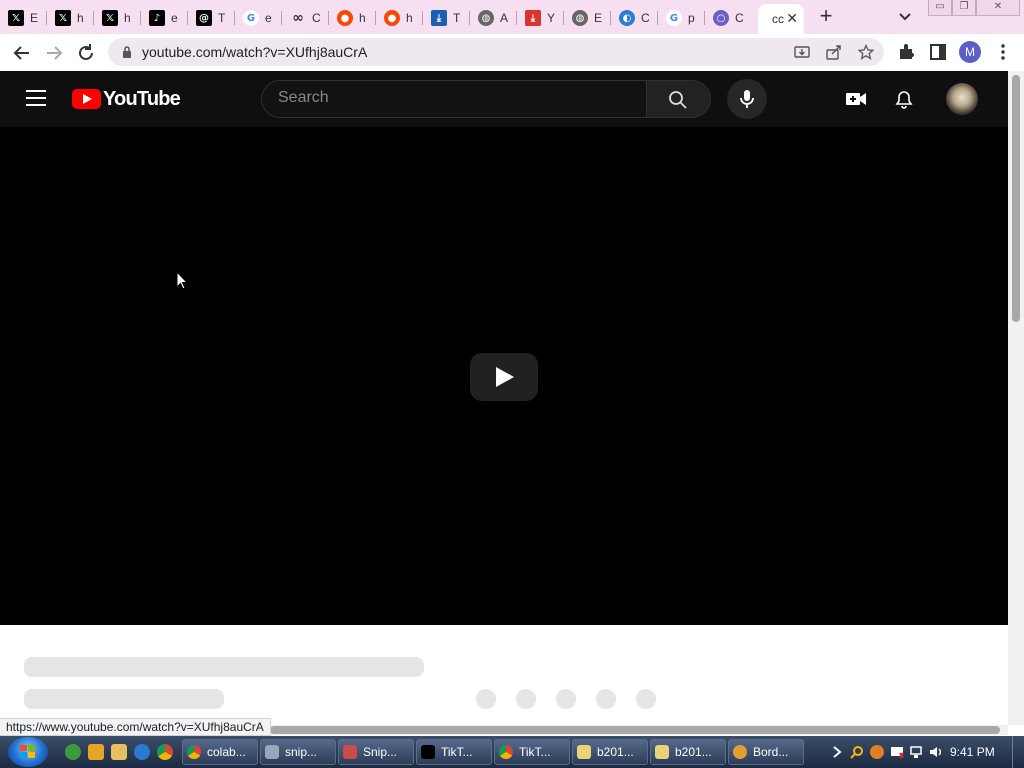 This screenshot has height=768, width=1024. I want to click on network-icon, so click(916, 752).